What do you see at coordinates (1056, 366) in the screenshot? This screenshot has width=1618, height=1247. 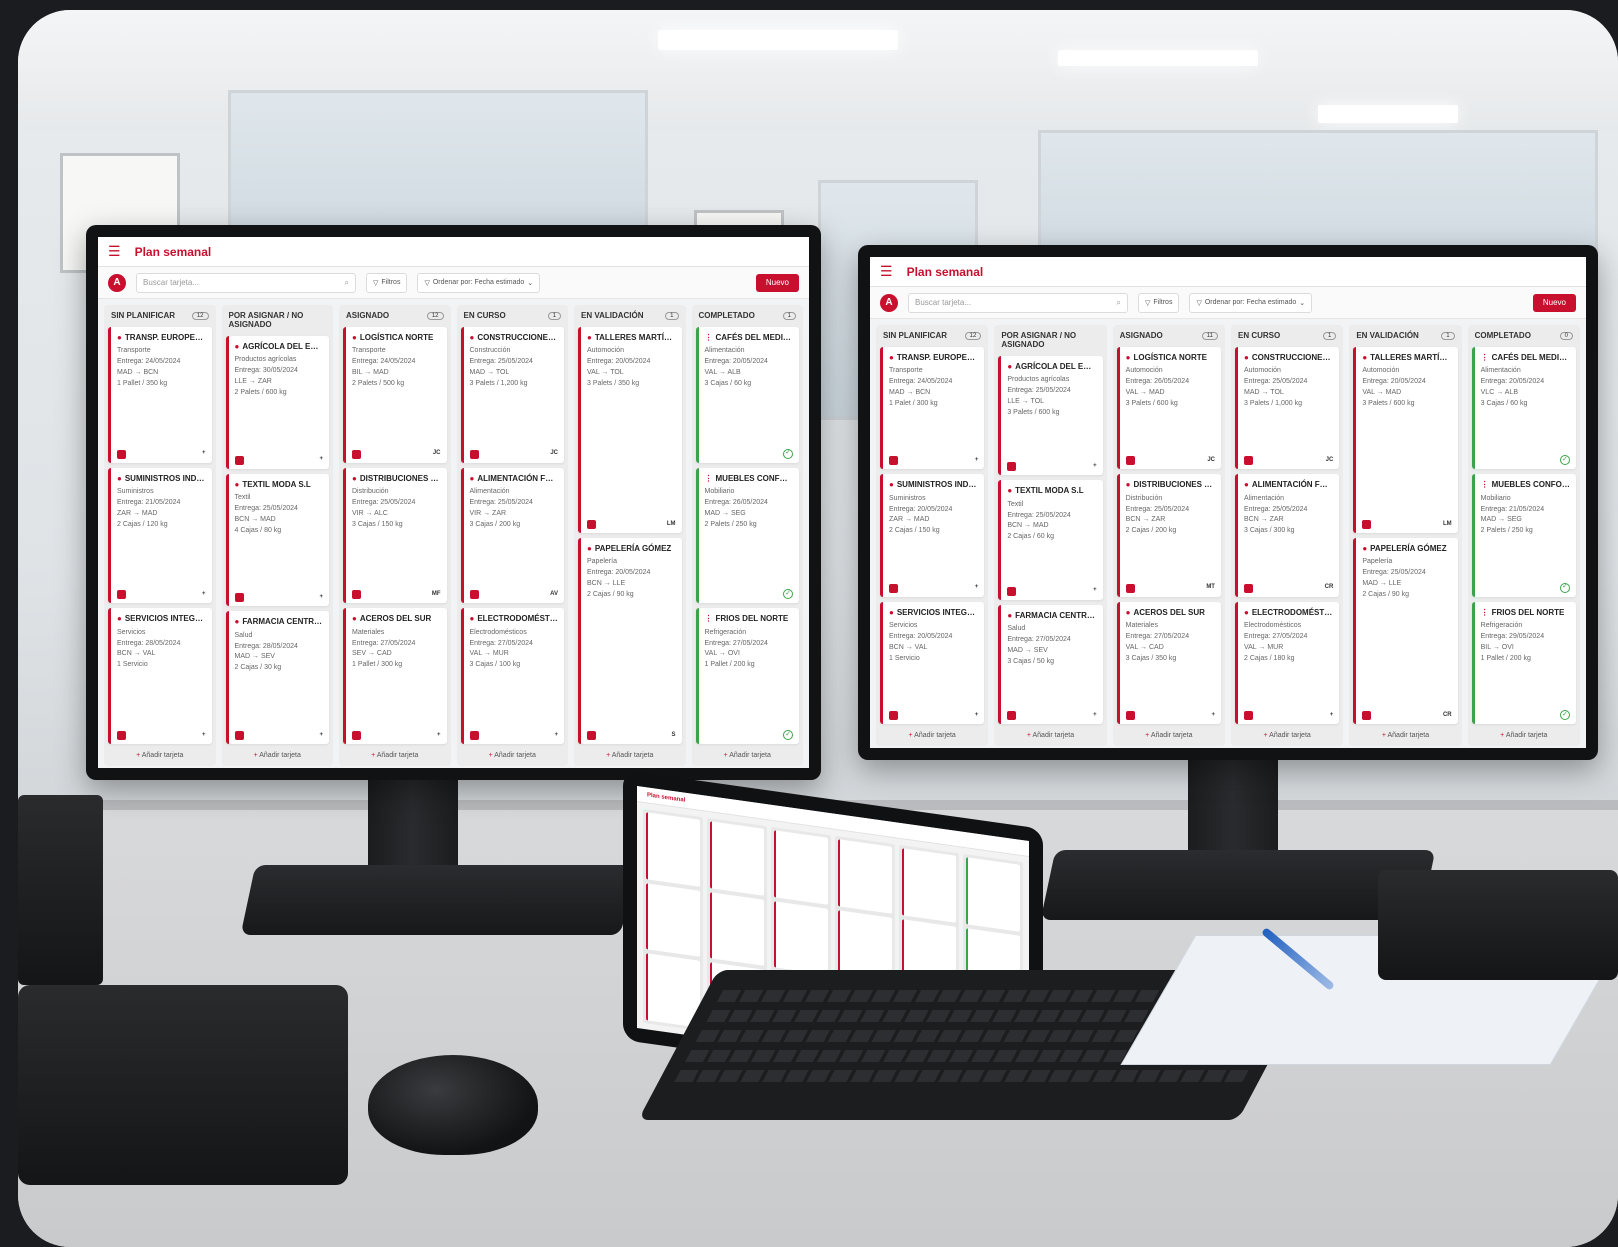 I see `card-name: AGRÍCOLA DEL EBRO` at bounding box center [1056, 366].